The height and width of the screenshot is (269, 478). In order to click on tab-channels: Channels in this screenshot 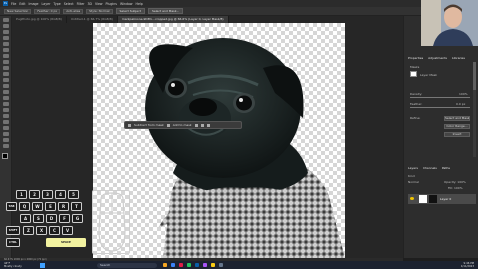, I will do `click(430, 168)`.